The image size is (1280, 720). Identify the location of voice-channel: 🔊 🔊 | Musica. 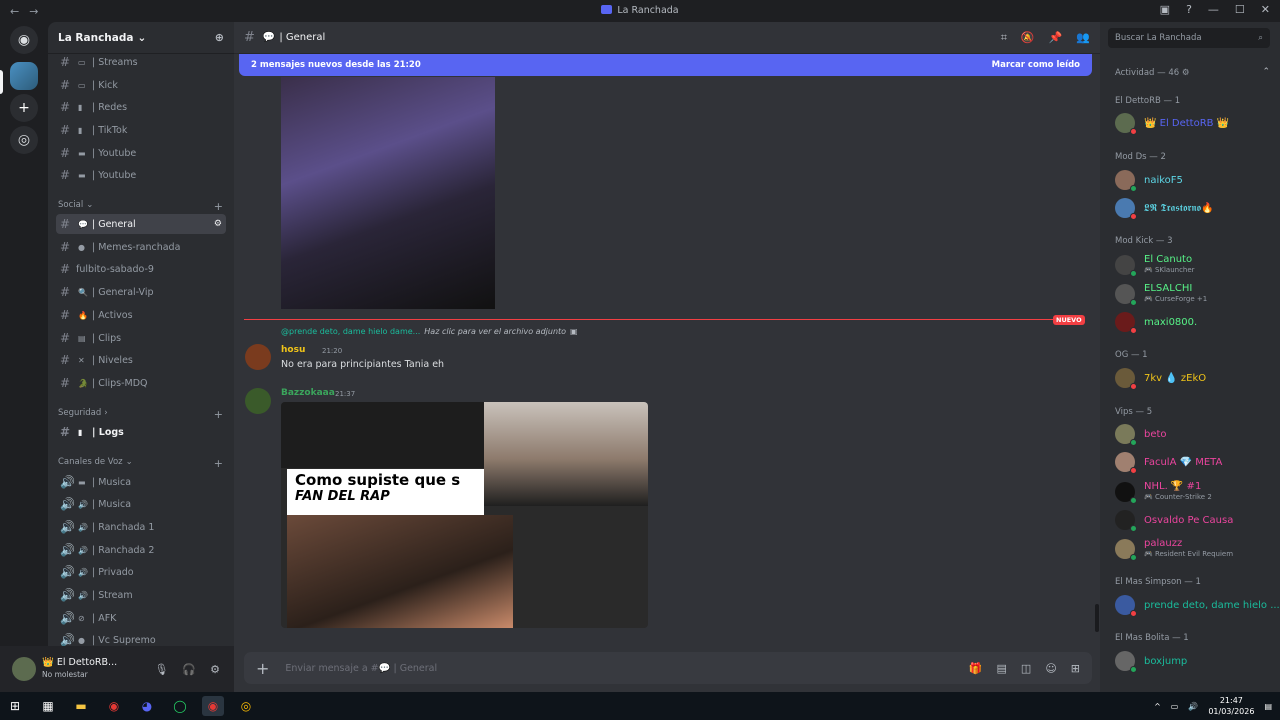
(141, 504).